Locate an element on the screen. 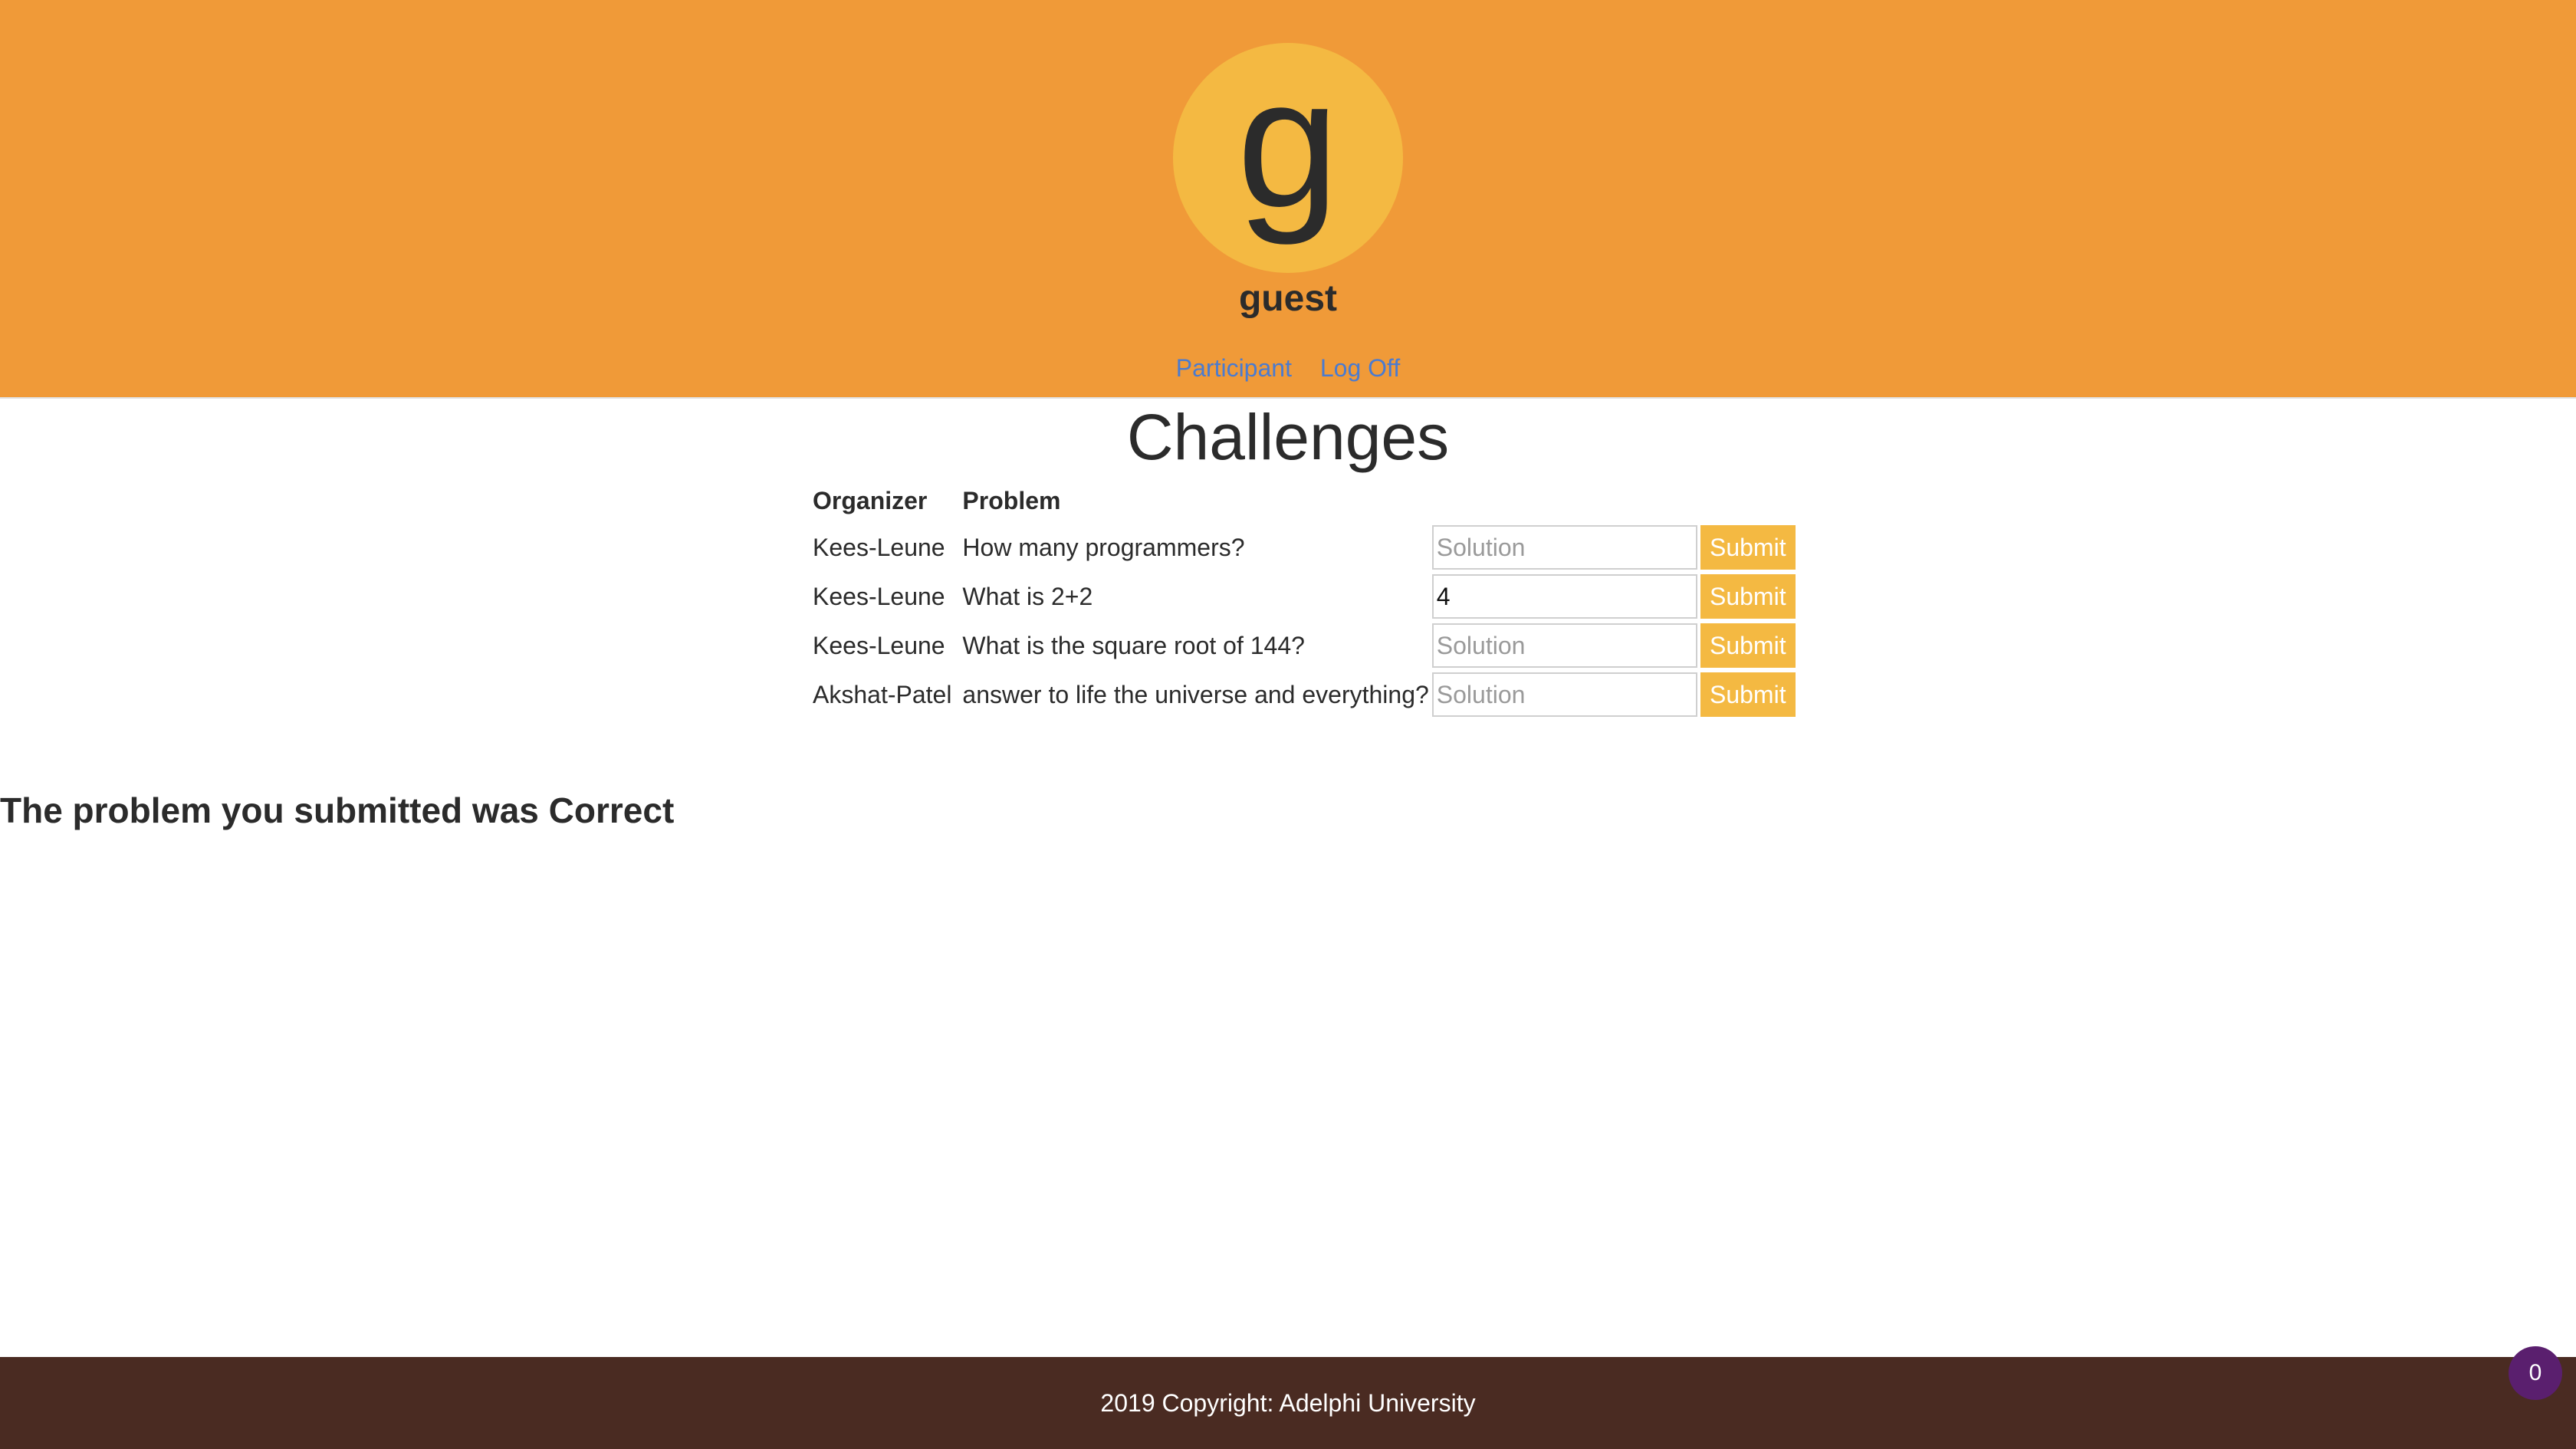 The width and height of the screenshot is (2576, 1449). notification-badge: 0 is located at coordinates (2536, 1373).